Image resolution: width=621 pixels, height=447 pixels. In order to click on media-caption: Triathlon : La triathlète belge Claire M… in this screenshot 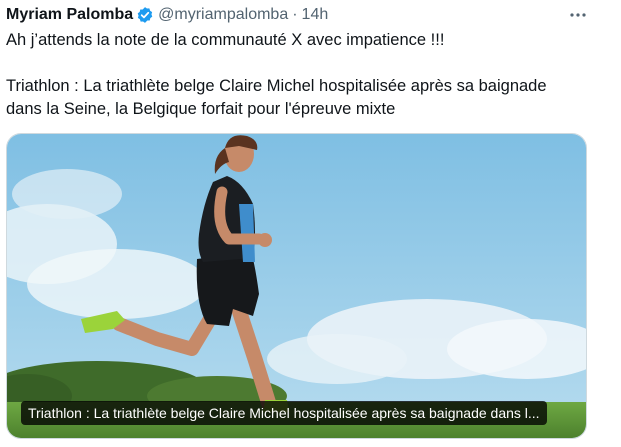, I will do `click(284, 413)`.